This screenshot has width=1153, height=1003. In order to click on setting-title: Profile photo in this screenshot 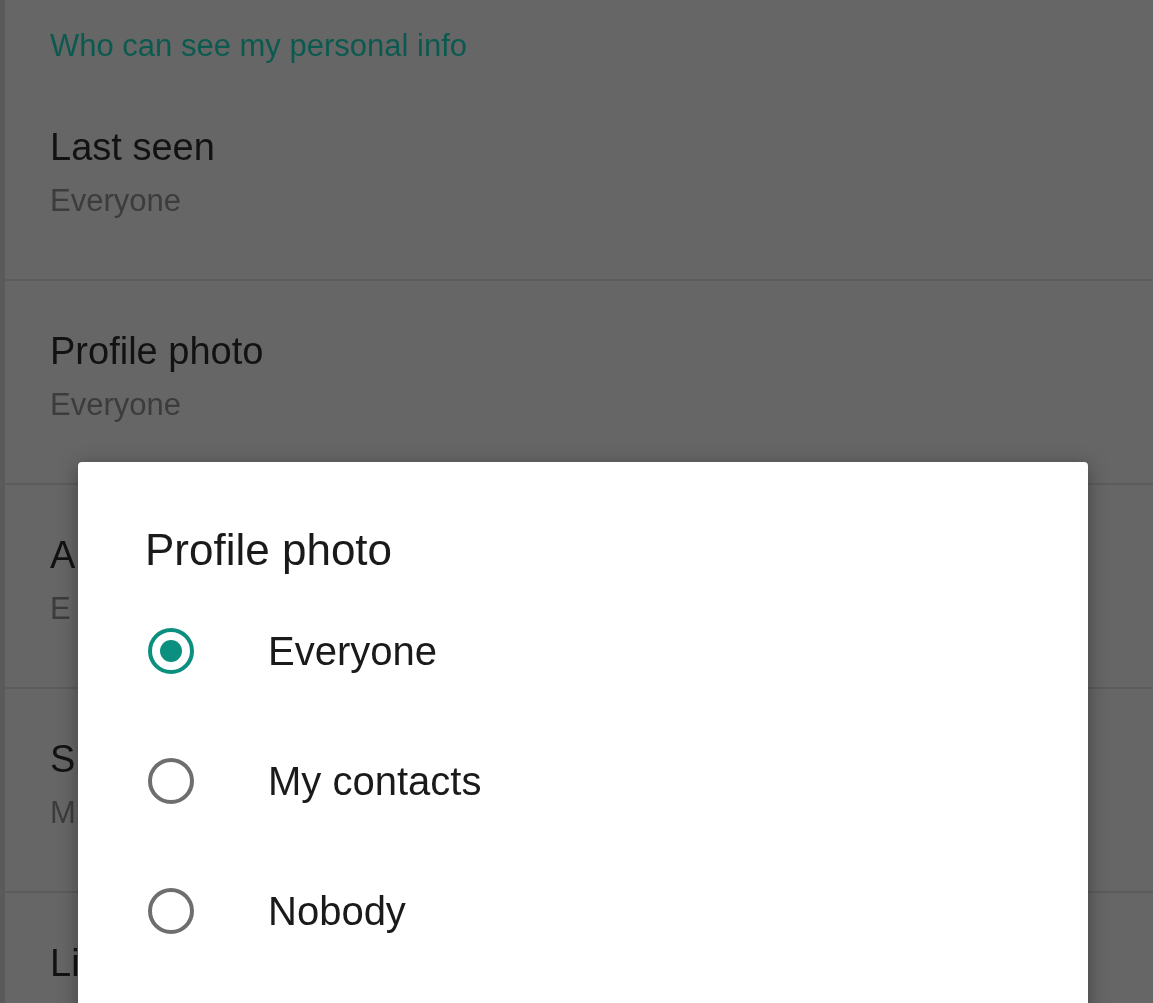, I will do `click(157, 351)`.